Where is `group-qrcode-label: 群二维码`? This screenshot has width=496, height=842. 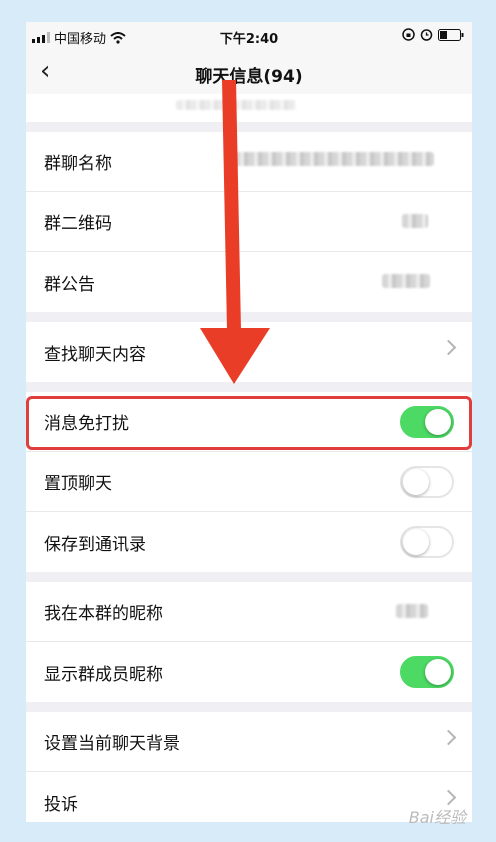
group-qrcode-label: 群二维码 is located at coordinates (78, 224).